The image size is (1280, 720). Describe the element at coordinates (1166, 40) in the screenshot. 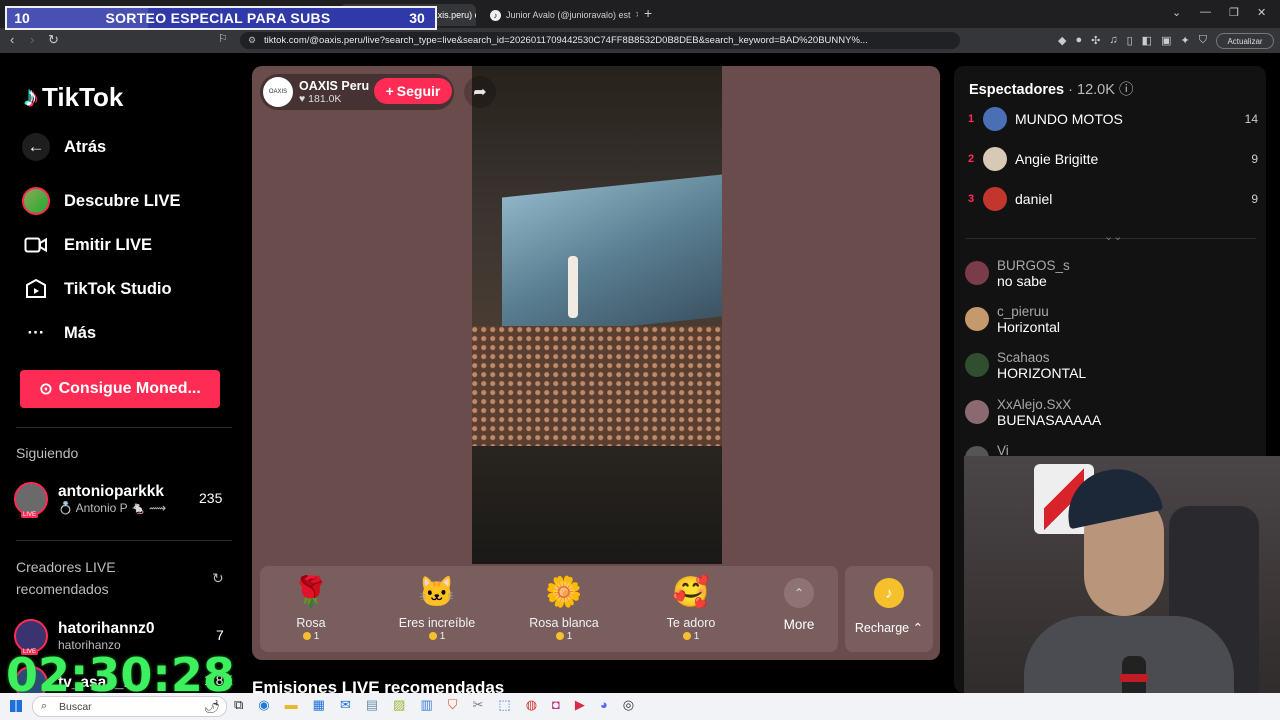

I see `wallet-icon: ▣` at that location.